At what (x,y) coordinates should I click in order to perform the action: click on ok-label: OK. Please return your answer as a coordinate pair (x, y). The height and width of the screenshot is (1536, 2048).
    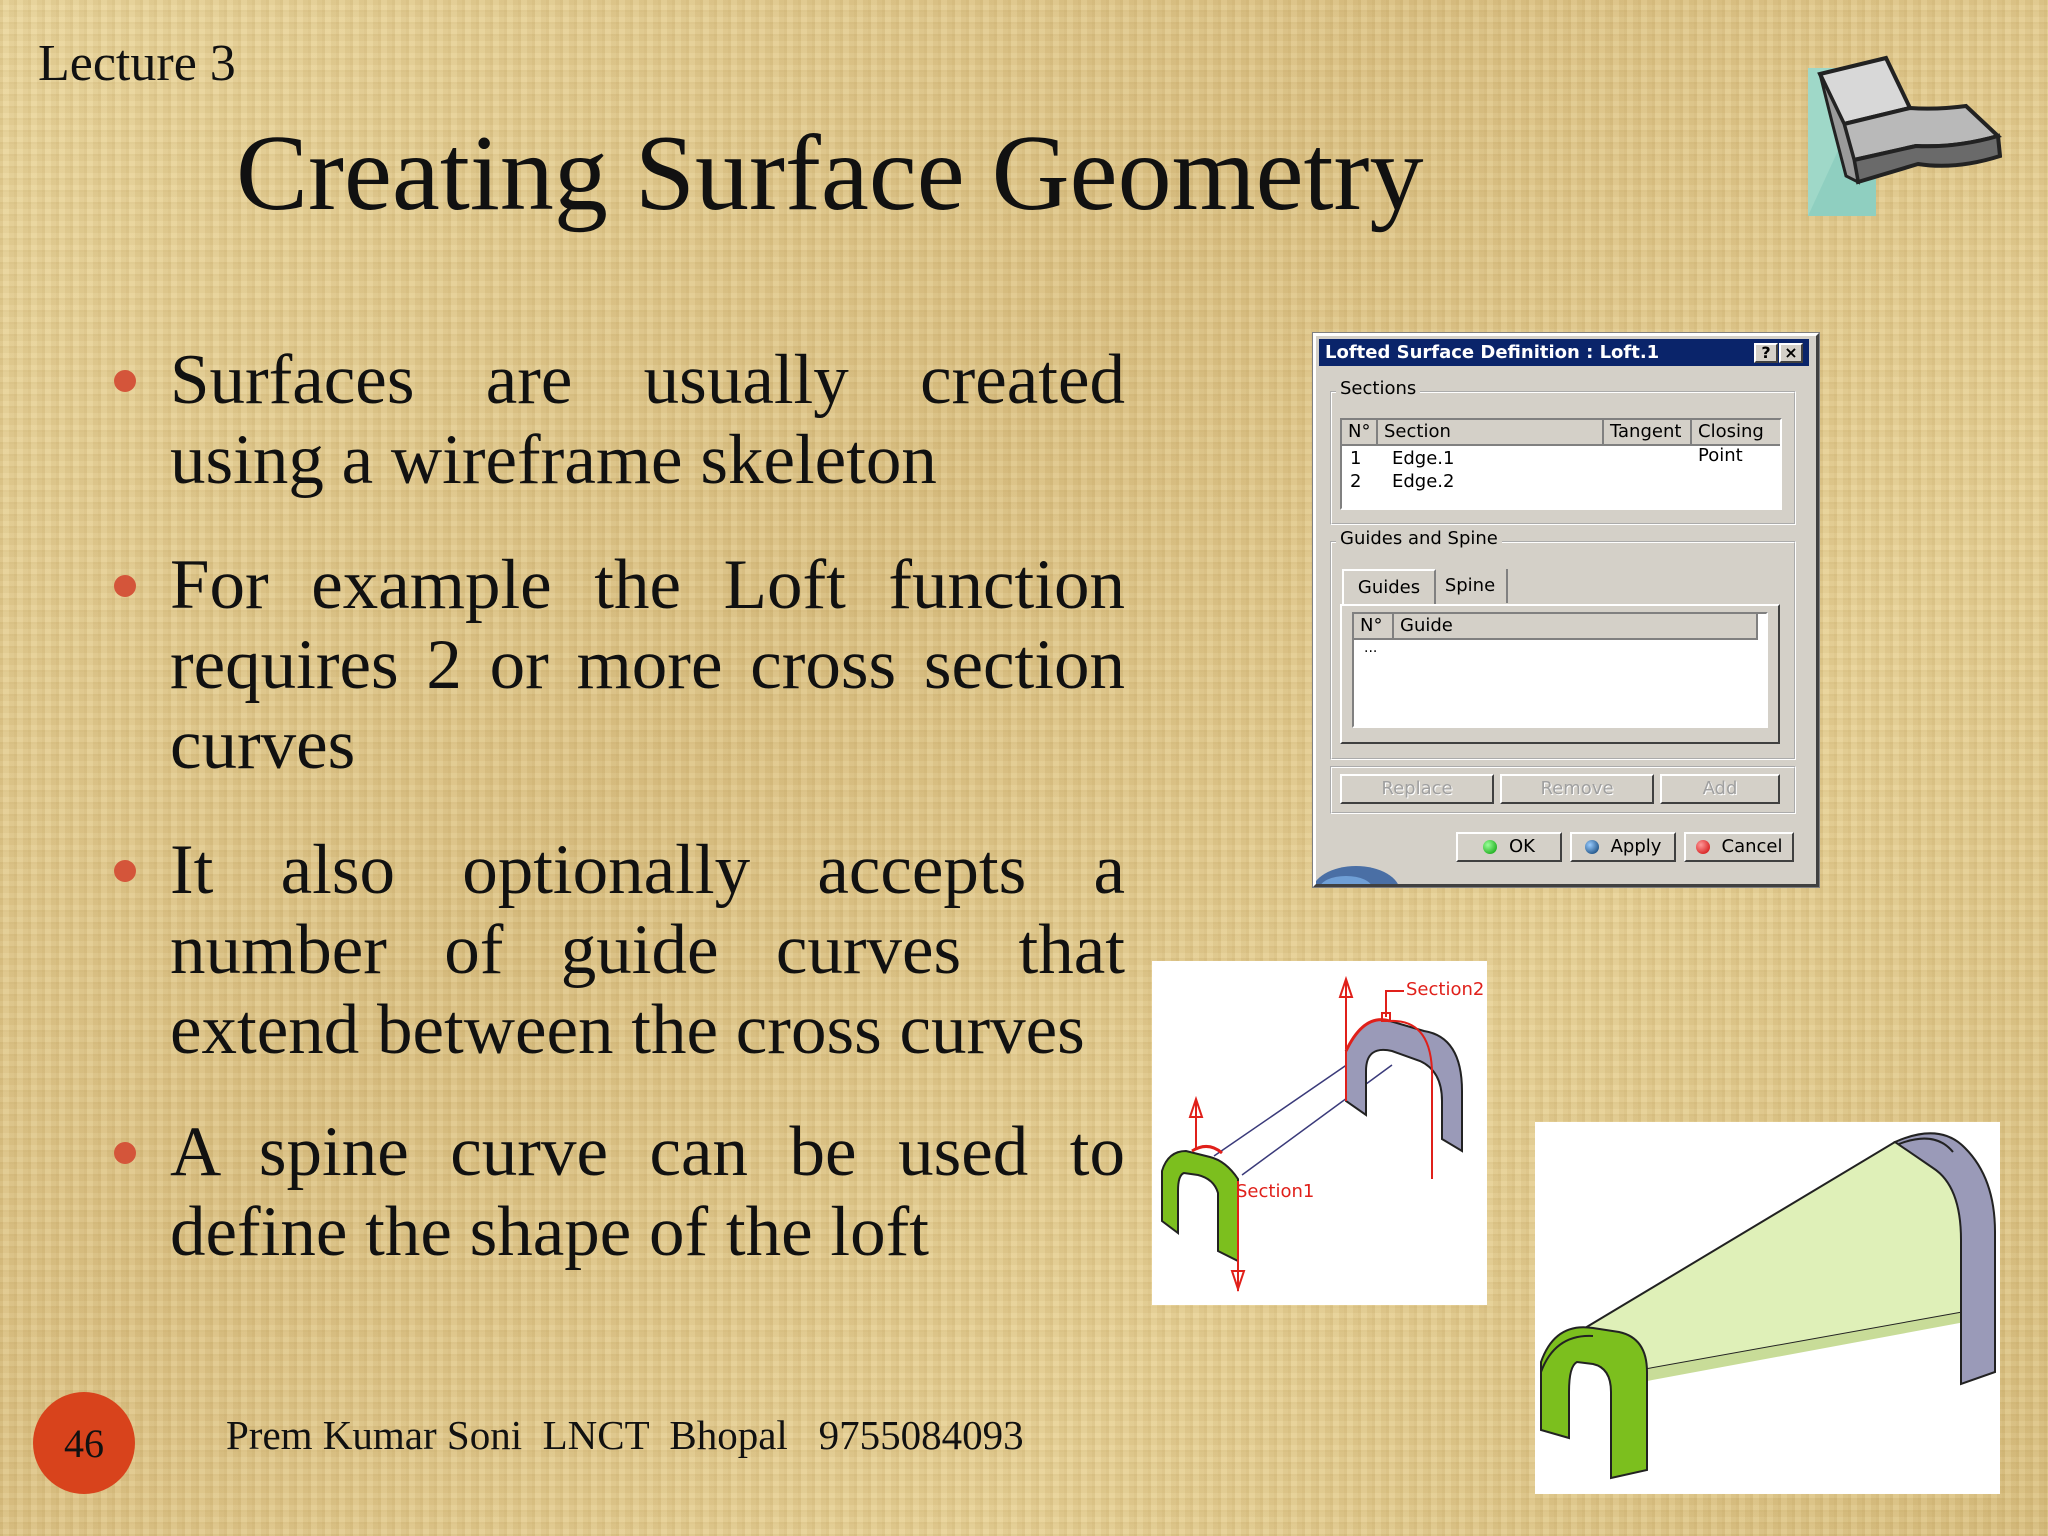
    Looking at the image, I should click on (1522, 846).